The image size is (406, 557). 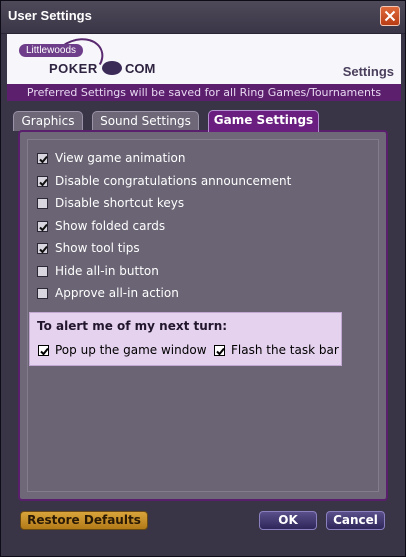 What do you see at coordinates (203, 17) in the screenshot?
I see `title-bar: User Settings` at bounding box center [203, 17].